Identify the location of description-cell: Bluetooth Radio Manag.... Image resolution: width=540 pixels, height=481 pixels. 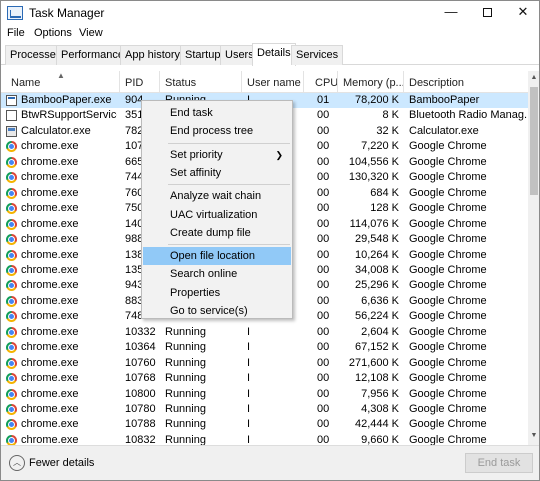
(468, 115).